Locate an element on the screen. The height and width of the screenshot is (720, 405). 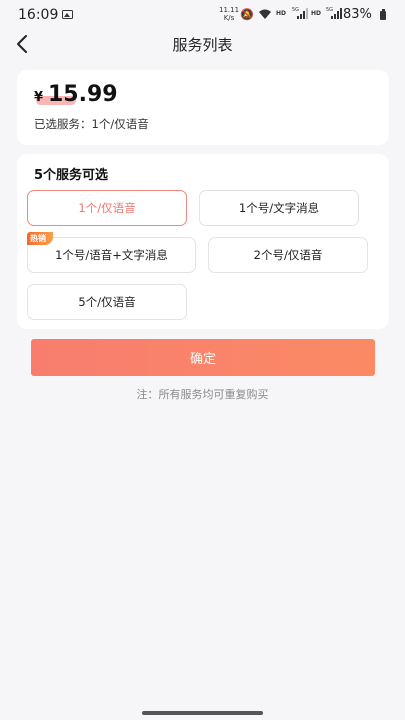
hot-sale-badge: 热销 is located at coordinates (40, 238).